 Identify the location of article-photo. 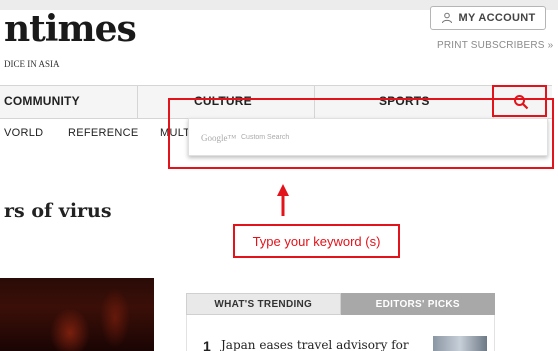
(77, 314).